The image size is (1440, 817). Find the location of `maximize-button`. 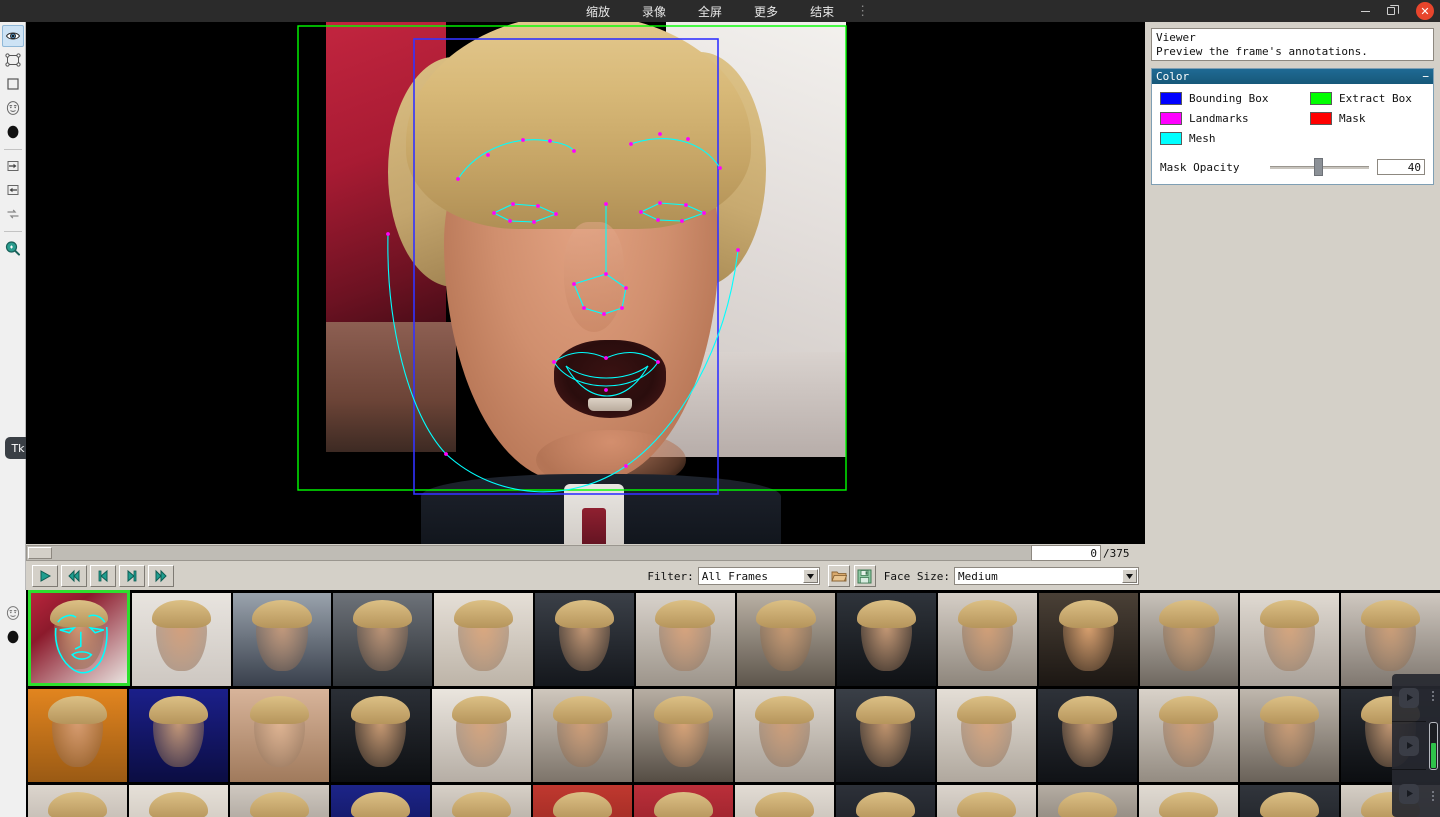

maximize-button is located at coordinates (1391, 11).